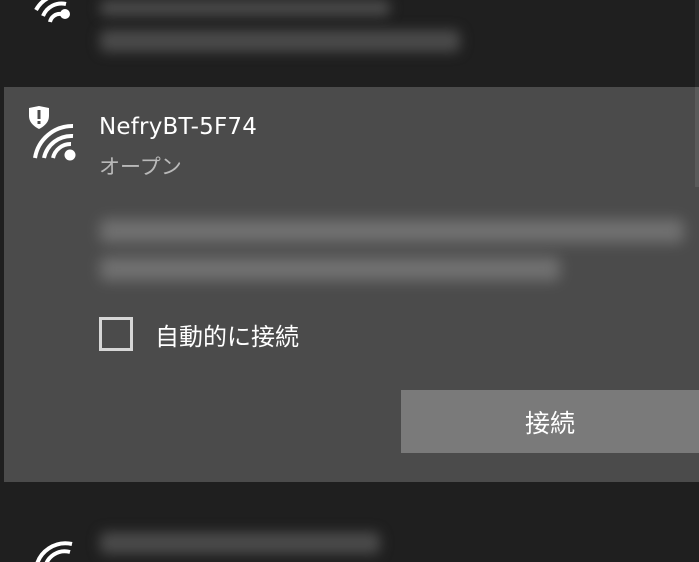 The height and width of the screenshot is (562, 699). Describe the element at coordinates (178, 127) in the screenshot. I see `network-ssid: NefryBT-5F74` at that location.